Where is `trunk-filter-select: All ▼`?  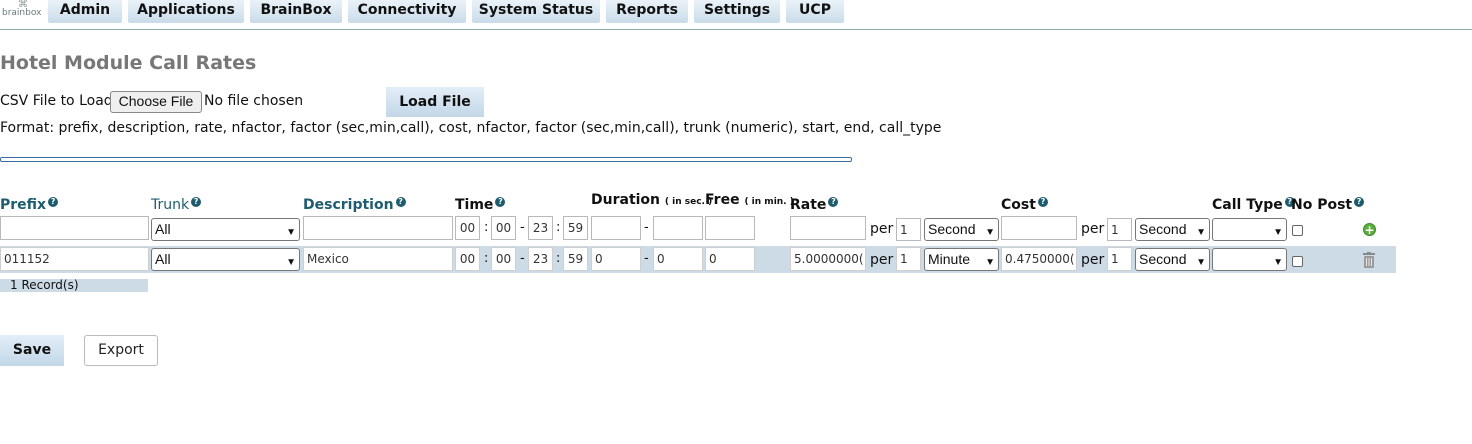 trunk-filter-select: All ▼ is located at coordinates (225, 229).